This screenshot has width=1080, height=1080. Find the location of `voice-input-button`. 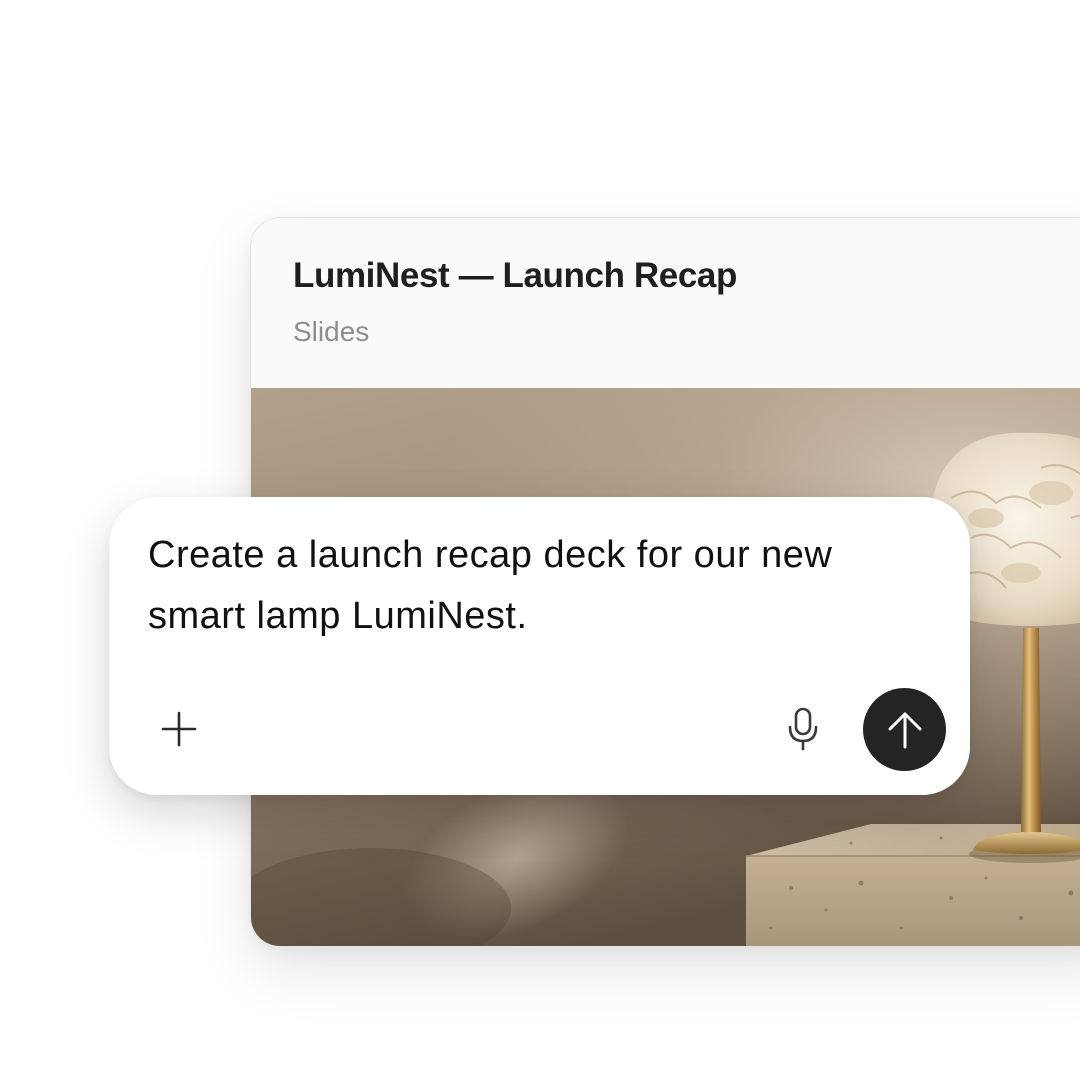

voice-input-button is located at coordinates (803, 729).